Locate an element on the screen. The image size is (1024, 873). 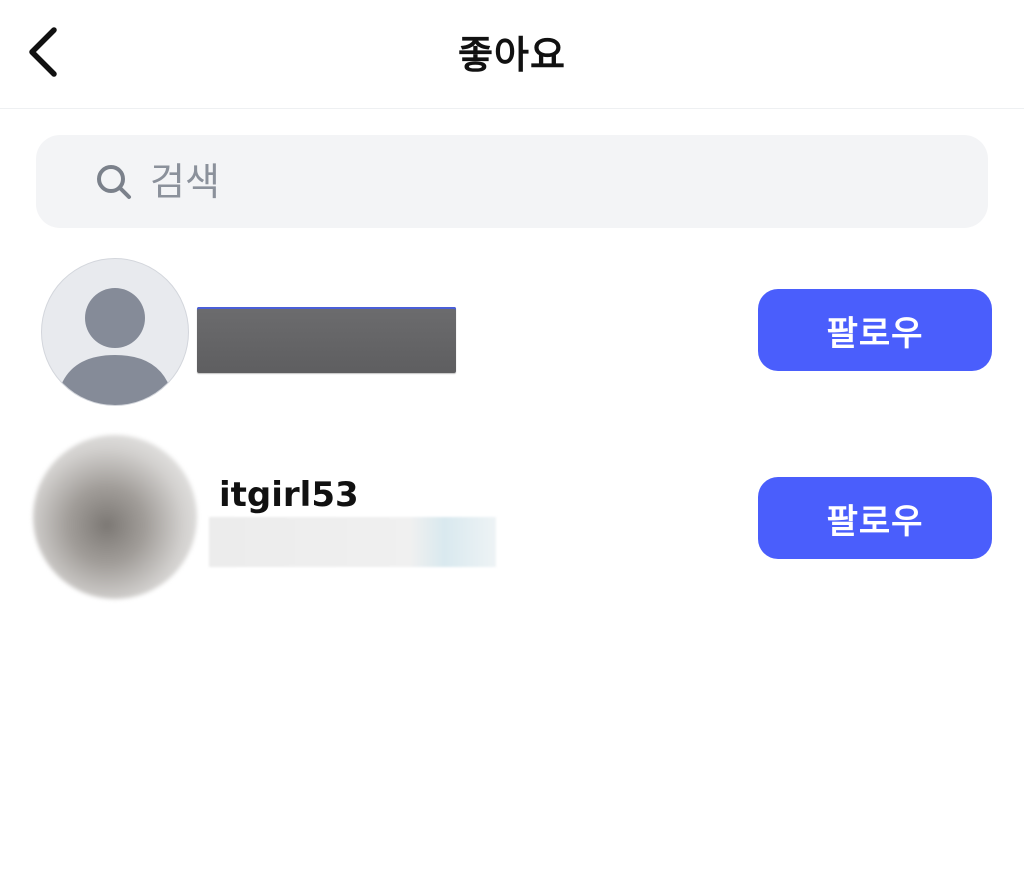
search-bar is located at coordinates (512, 181).